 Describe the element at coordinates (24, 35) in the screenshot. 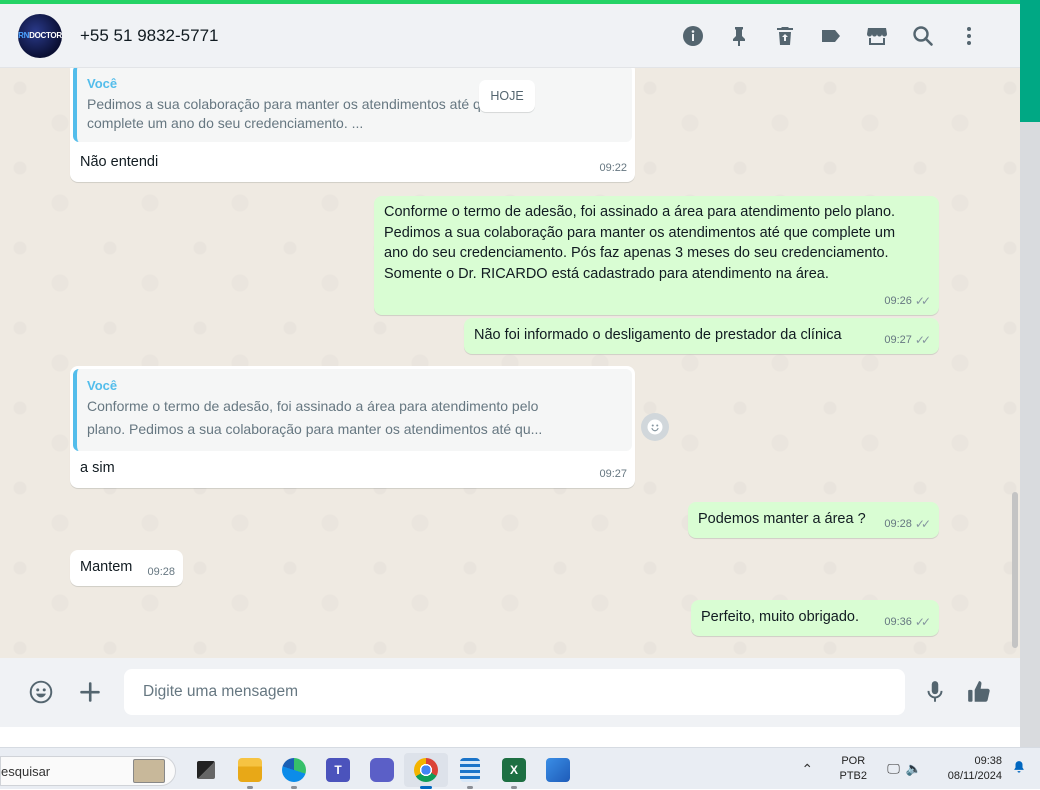

I see `avatar-logo-rn: RN` at that location.